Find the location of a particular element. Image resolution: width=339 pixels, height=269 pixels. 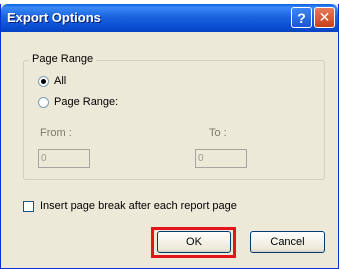

cancel-button-label: Cancel is located at coordinates (287, 242).